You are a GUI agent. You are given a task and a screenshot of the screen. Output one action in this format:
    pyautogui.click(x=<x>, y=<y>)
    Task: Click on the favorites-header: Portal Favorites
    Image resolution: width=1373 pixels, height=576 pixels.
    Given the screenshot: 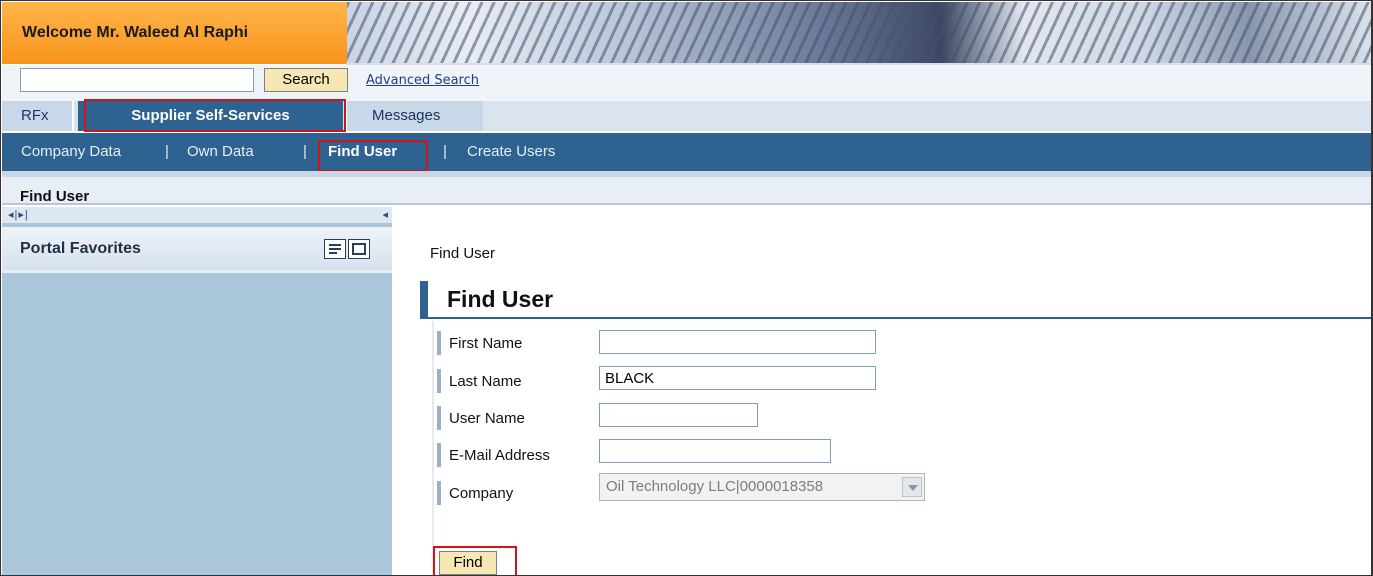 What is the action you would take?
    pyautogui.click(x=197, y=250)
    